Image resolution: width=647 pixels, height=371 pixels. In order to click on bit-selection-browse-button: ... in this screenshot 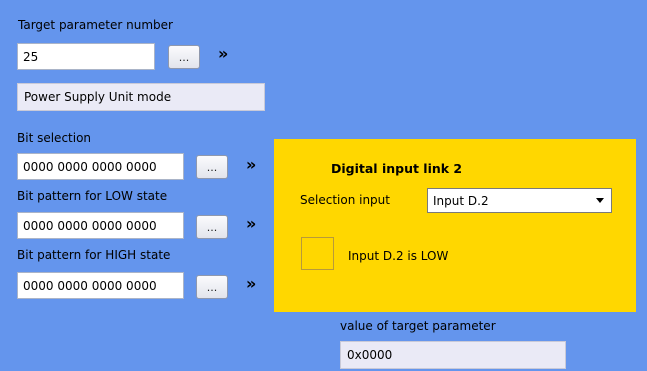, I will do `click(212, 167)`.